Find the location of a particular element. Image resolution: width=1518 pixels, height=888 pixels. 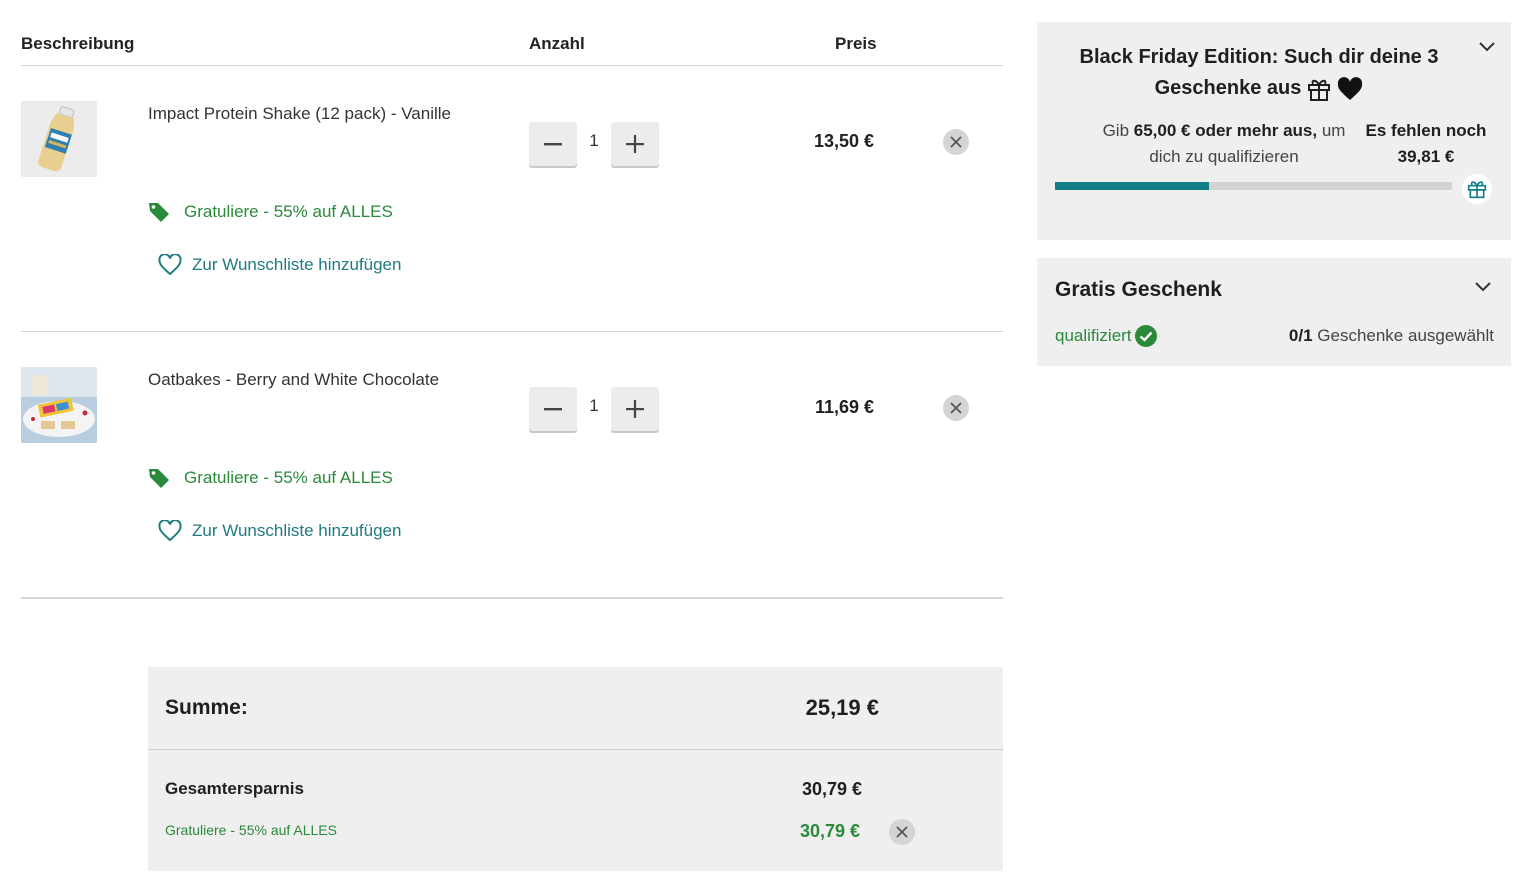

column-header-quantity: Anzahl is located at coordinates (557, 43).